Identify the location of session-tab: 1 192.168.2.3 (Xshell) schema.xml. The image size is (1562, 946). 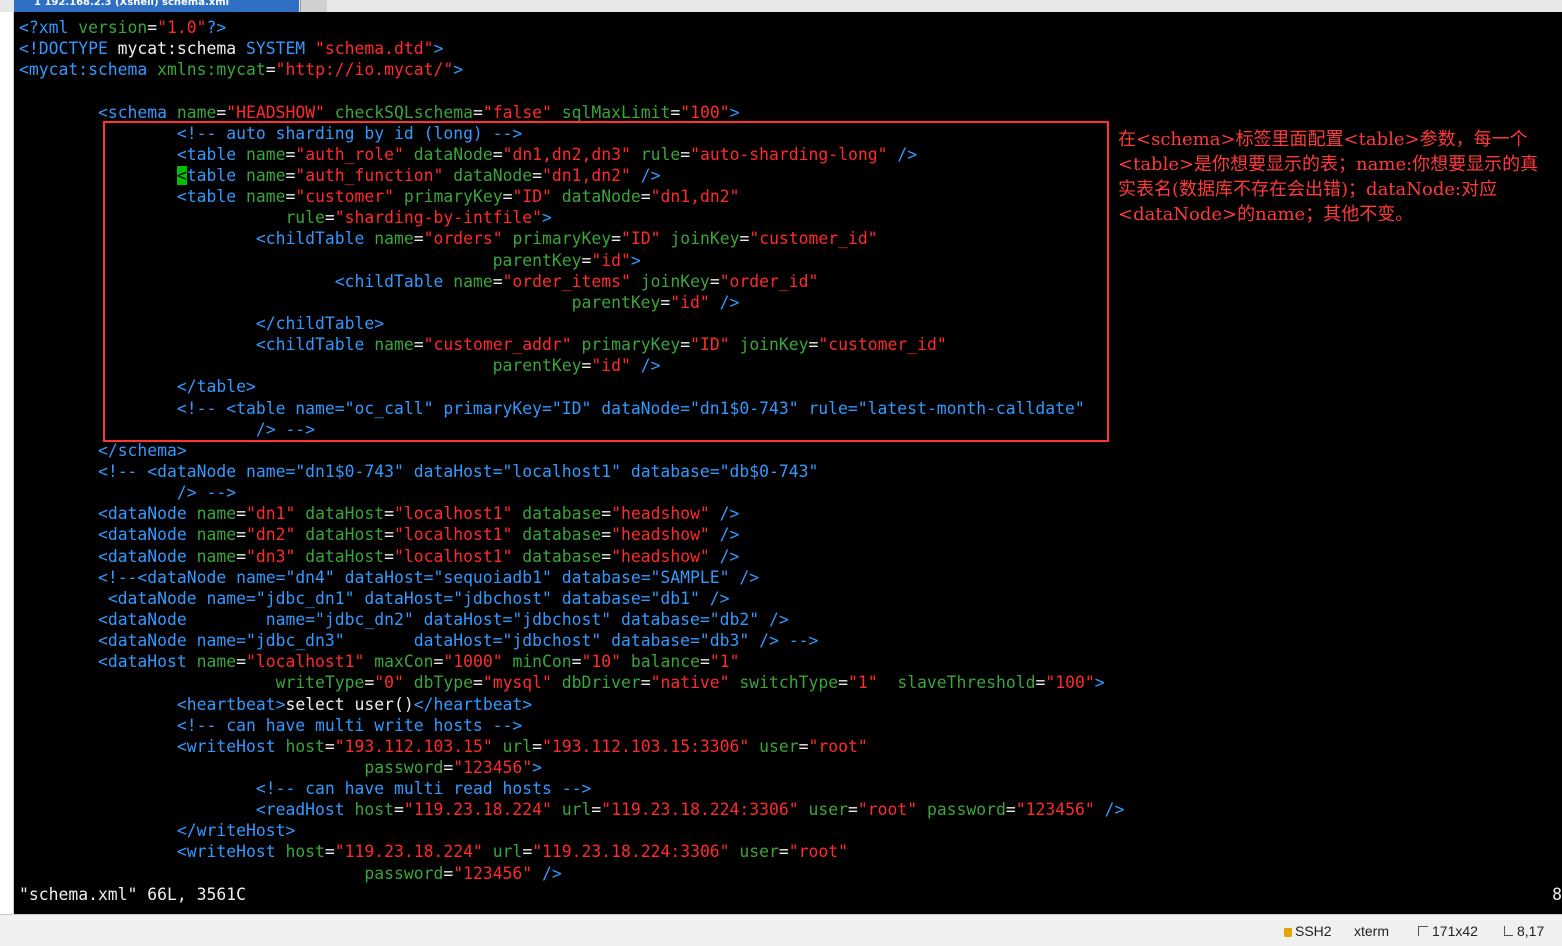
(156, 6).